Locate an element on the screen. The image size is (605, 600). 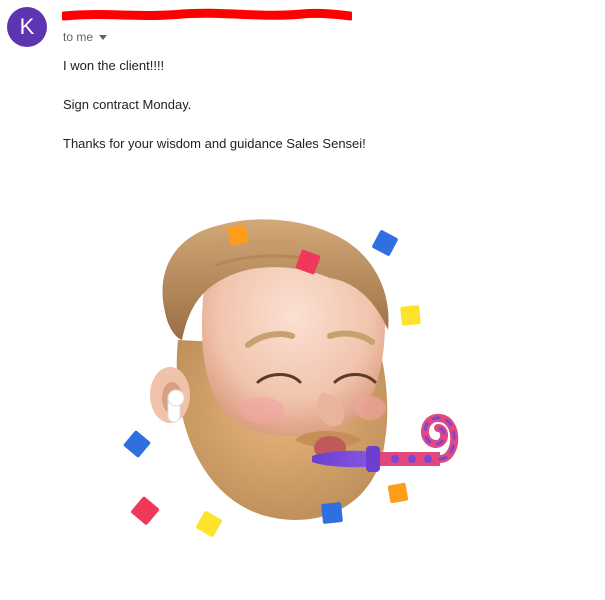
redaction-scribble is located at coordinates (207, 14).